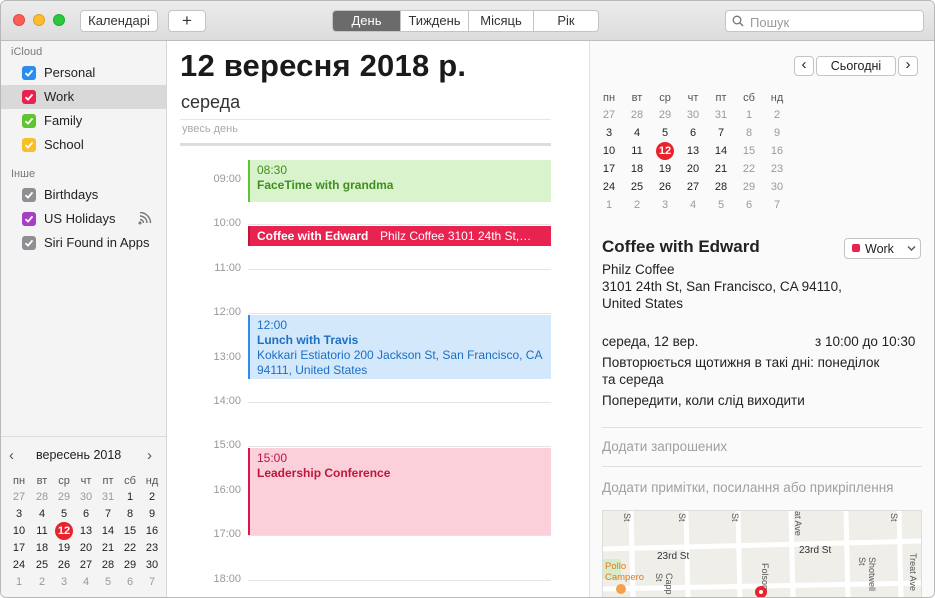  I want to click on mini-prev-button: ‹, so click(11, 455).